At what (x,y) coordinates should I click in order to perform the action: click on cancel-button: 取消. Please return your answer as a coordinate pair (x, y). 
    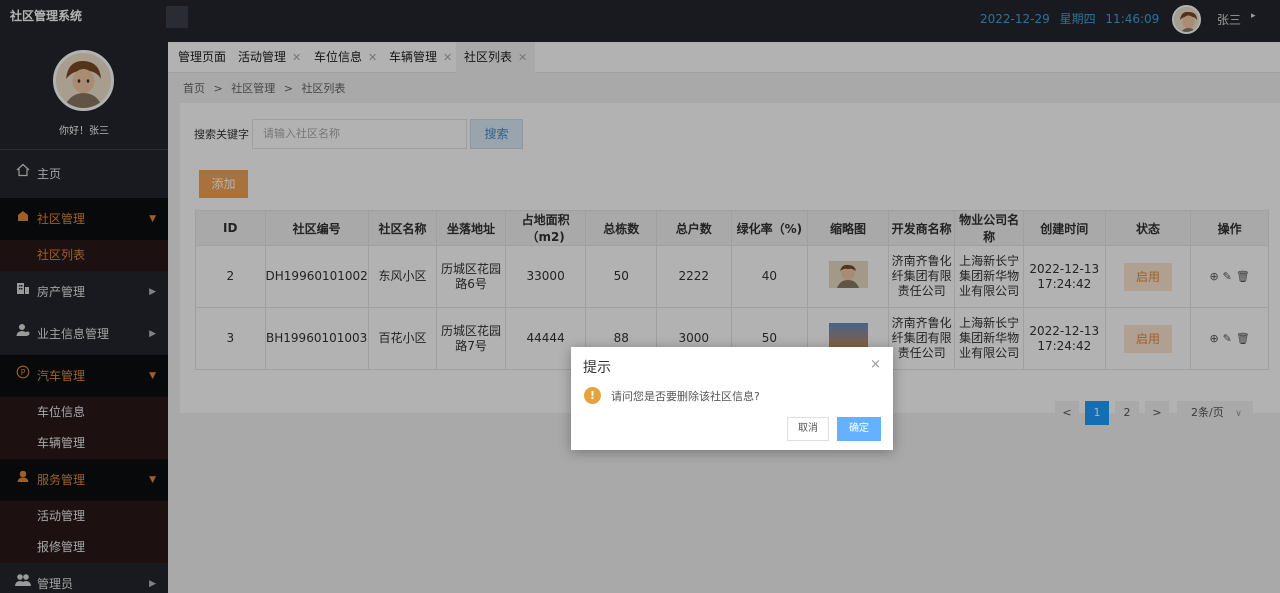
    Looking at the image, I should click on (808, 429).